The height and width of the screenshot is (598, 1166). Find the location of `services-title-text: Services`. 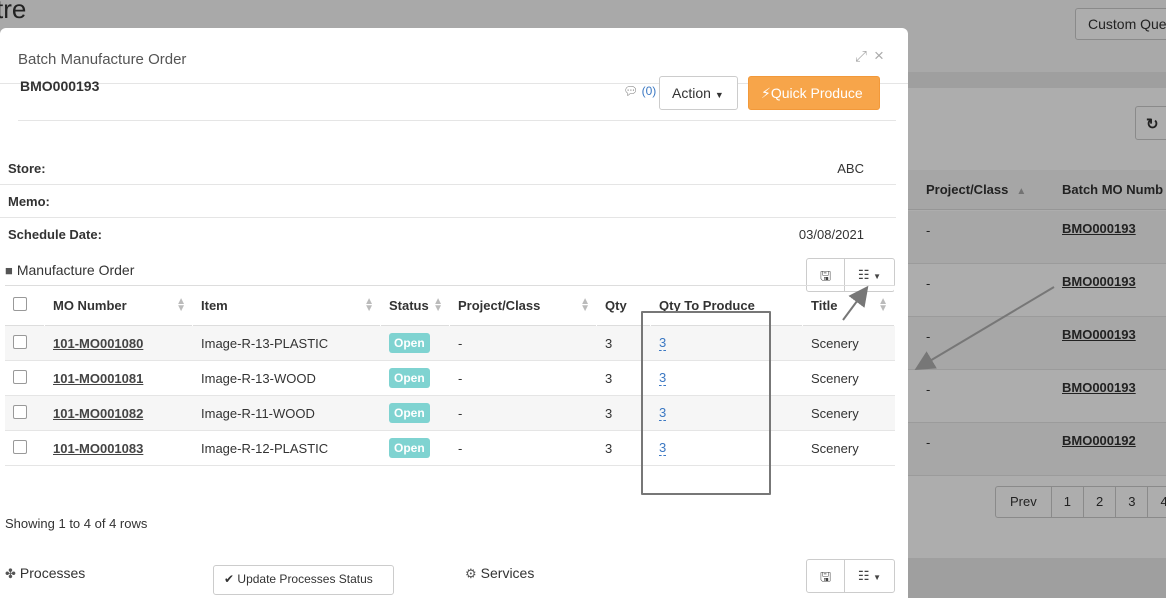

services-title-text: Services is located at coordinates (507, 573).